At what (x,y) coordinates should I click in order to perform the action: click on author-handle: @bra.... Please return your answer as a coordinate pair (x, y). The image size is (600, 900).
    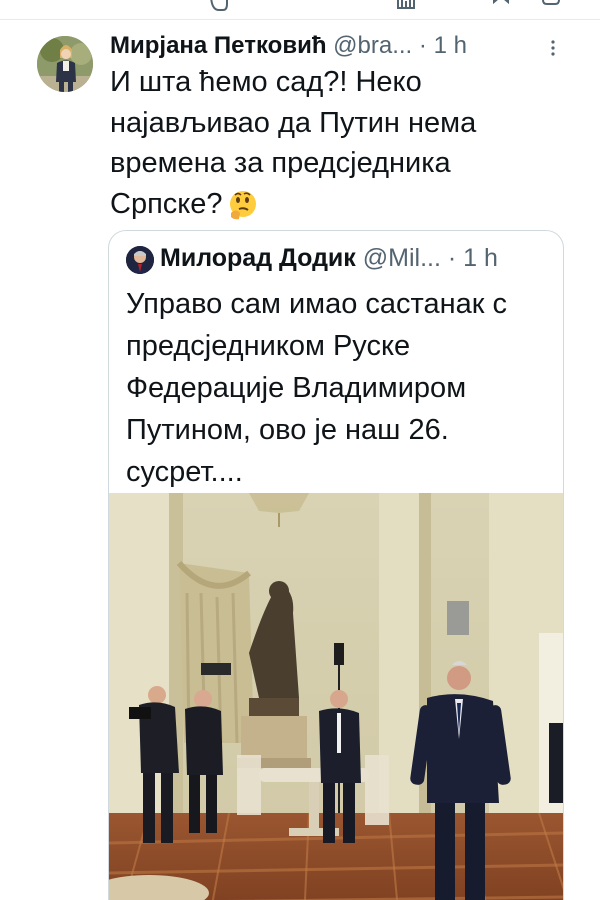
    Looking at the image, I should click on (372, 45).